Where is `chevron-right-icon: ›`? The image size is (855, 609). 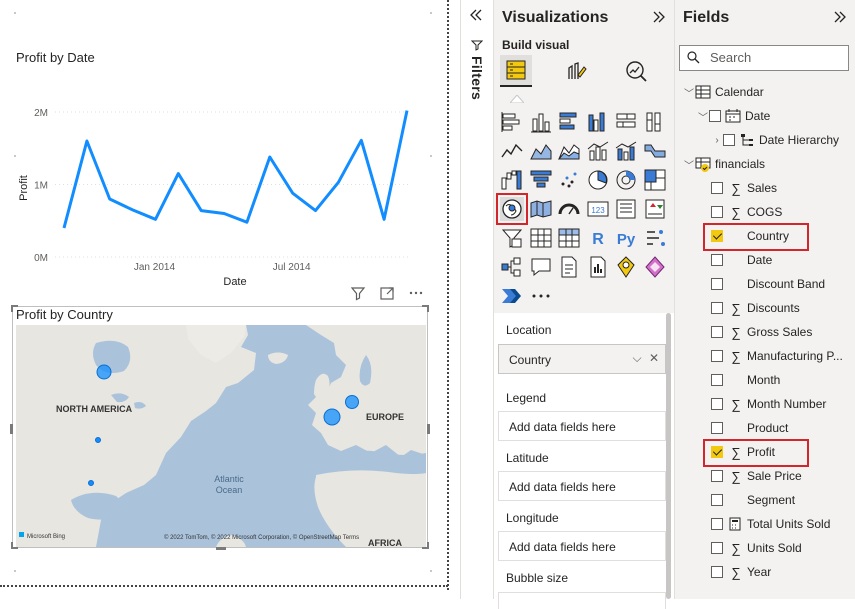
chevron-right-icon: › is located at coordinates (717, 140).